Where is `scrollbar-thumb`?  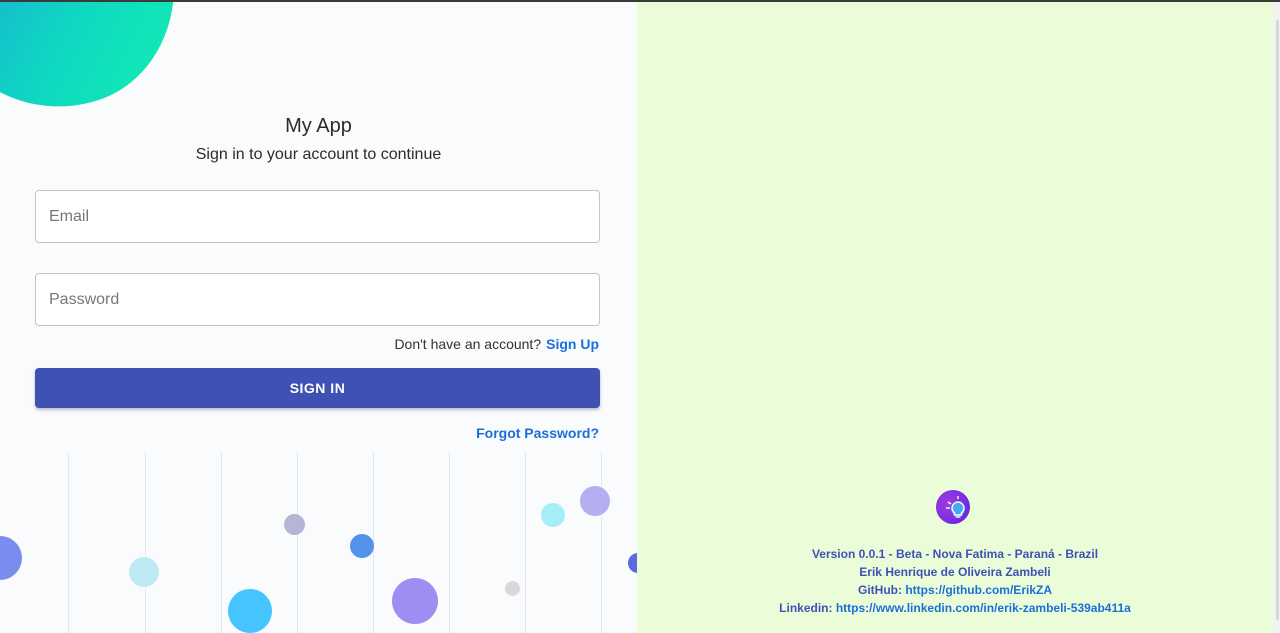
scrollbar-thumb is located at coordinates (1277, 320).